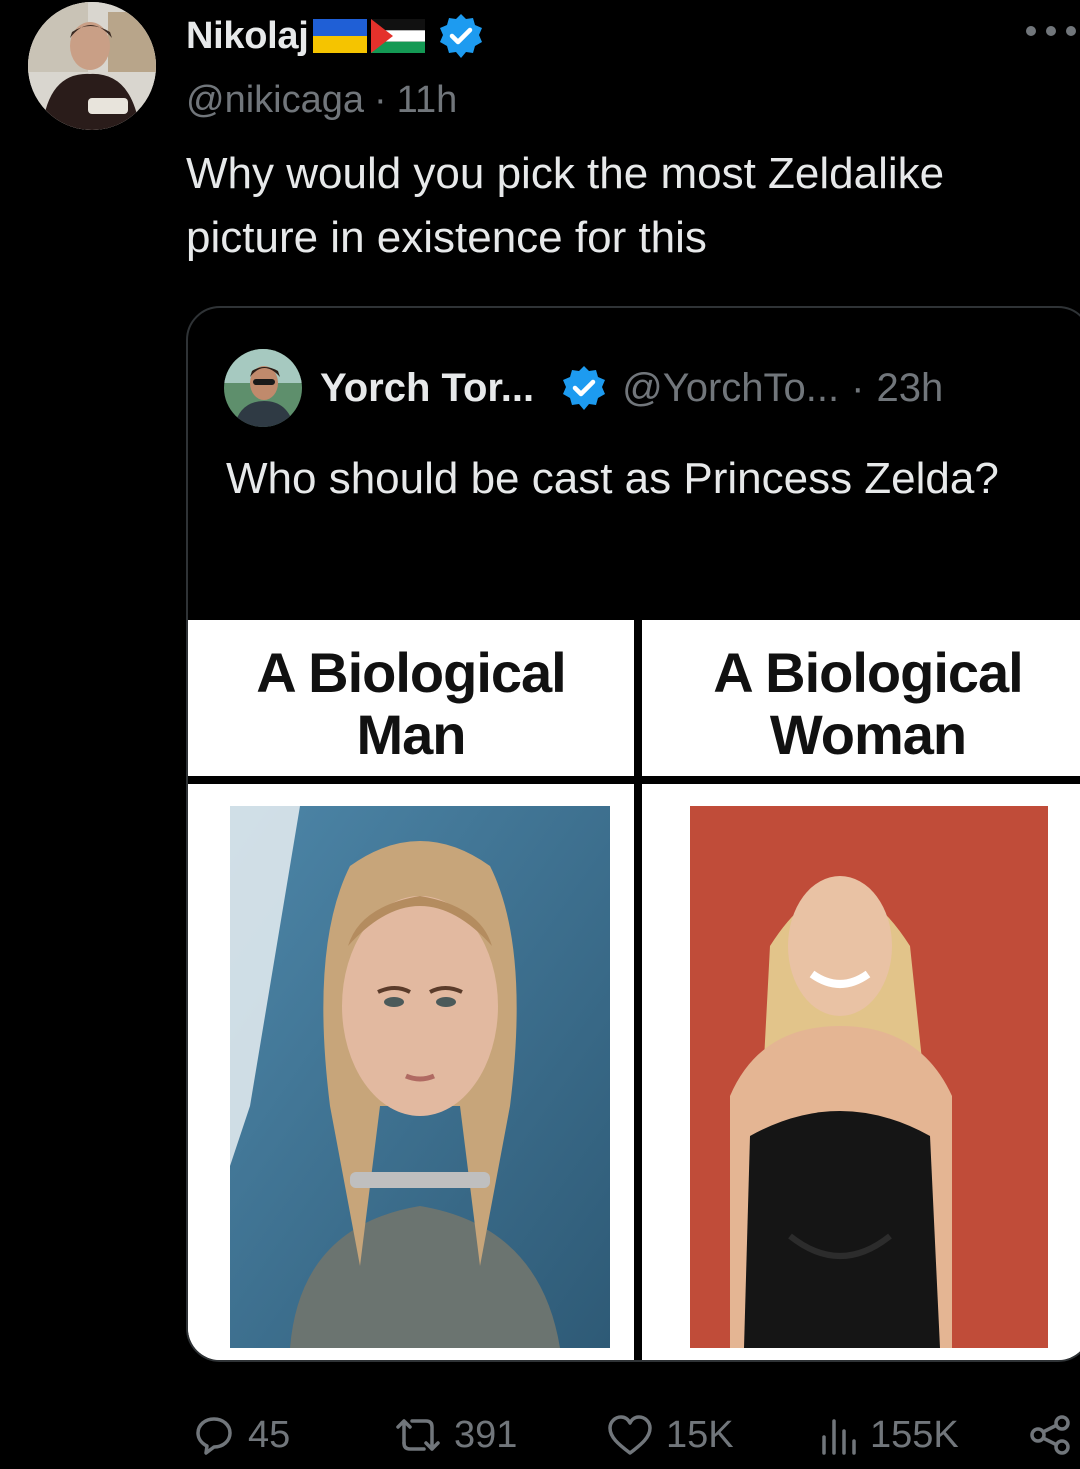 The width and height of the screenshot is (1080, 1469). Describe the element at coordinates (420, 1077) in the screenshot. I see `left-photo` at that location.